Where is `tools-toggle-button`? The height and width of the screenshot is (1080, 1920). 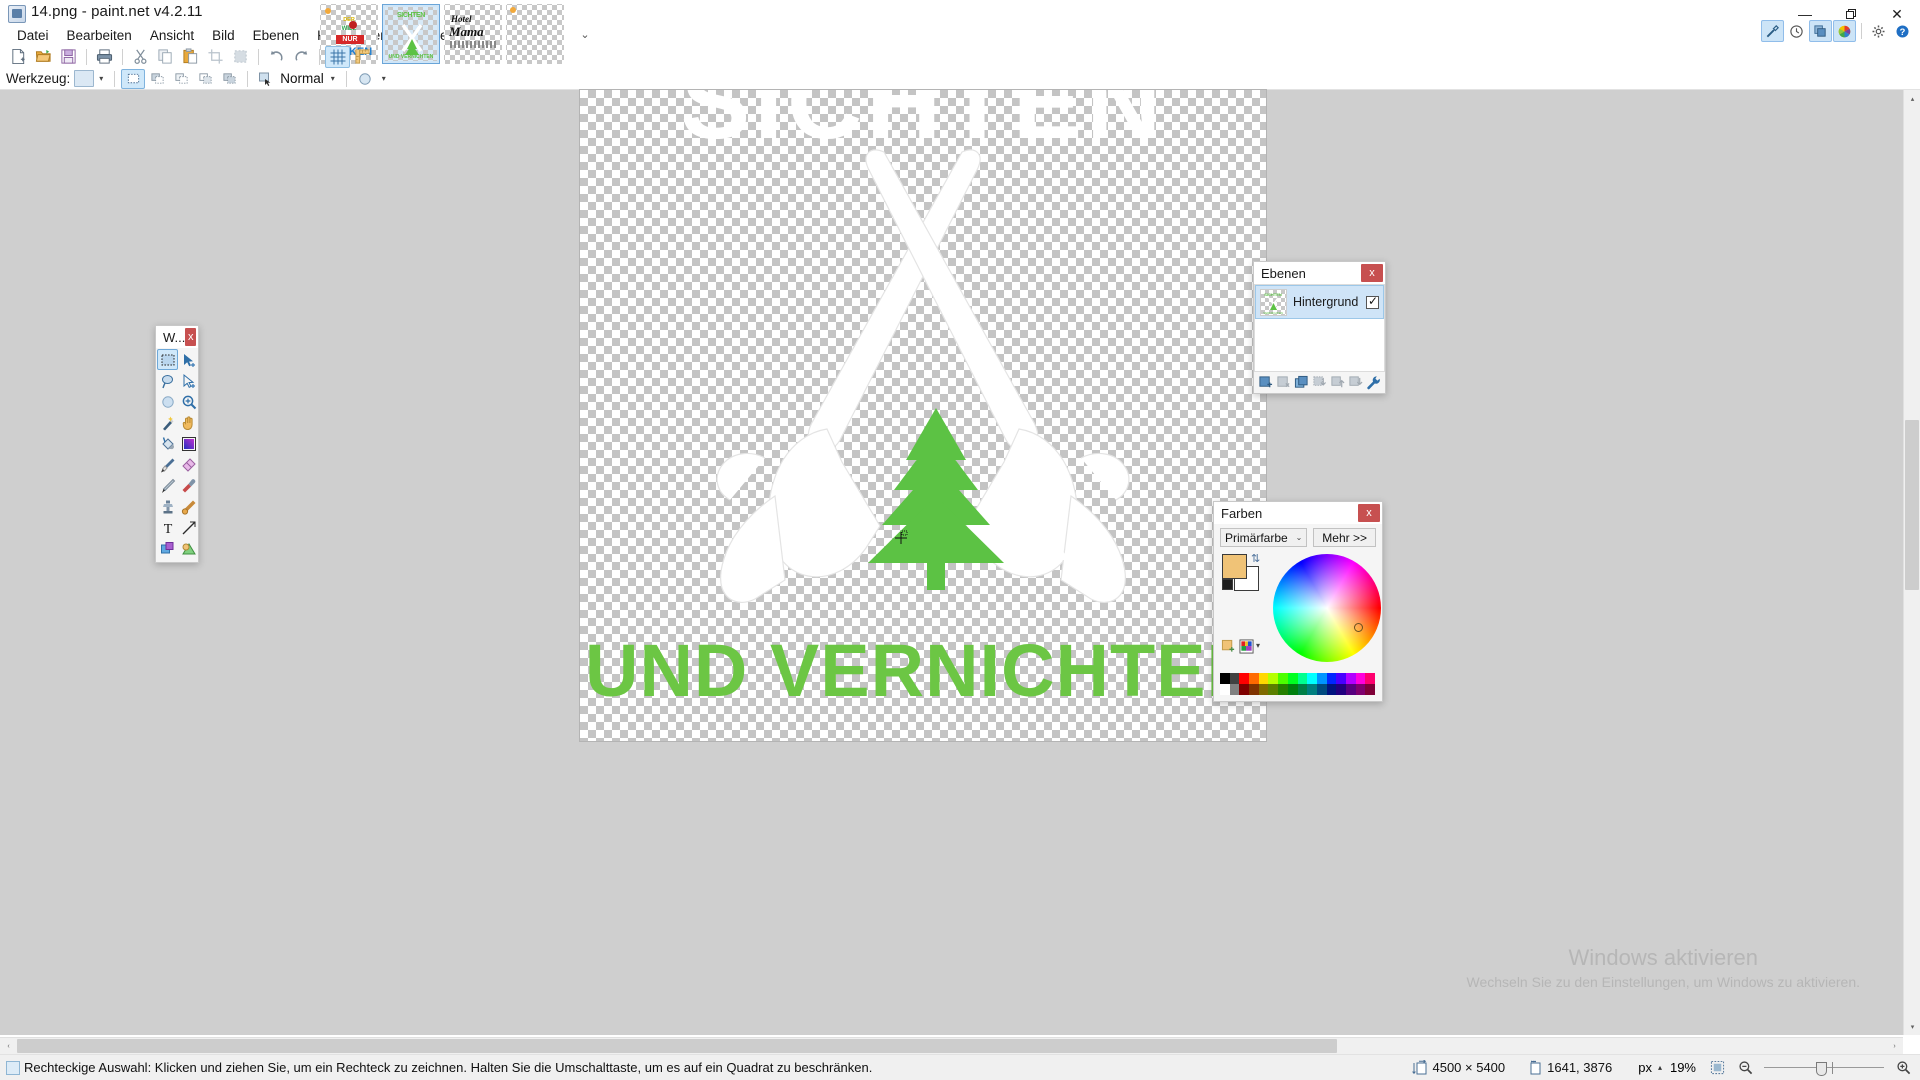 tools-toggle-button is located at coordinates (1772, 31).